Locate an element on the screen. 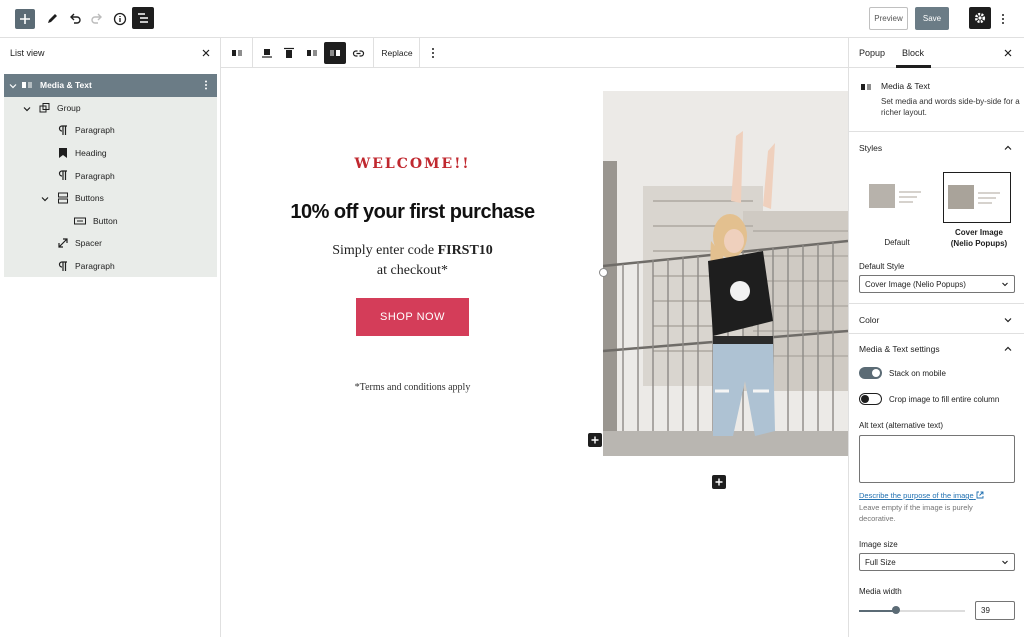 The image size is (1024, 637). media-right-button is located at coordinates (335, 53).